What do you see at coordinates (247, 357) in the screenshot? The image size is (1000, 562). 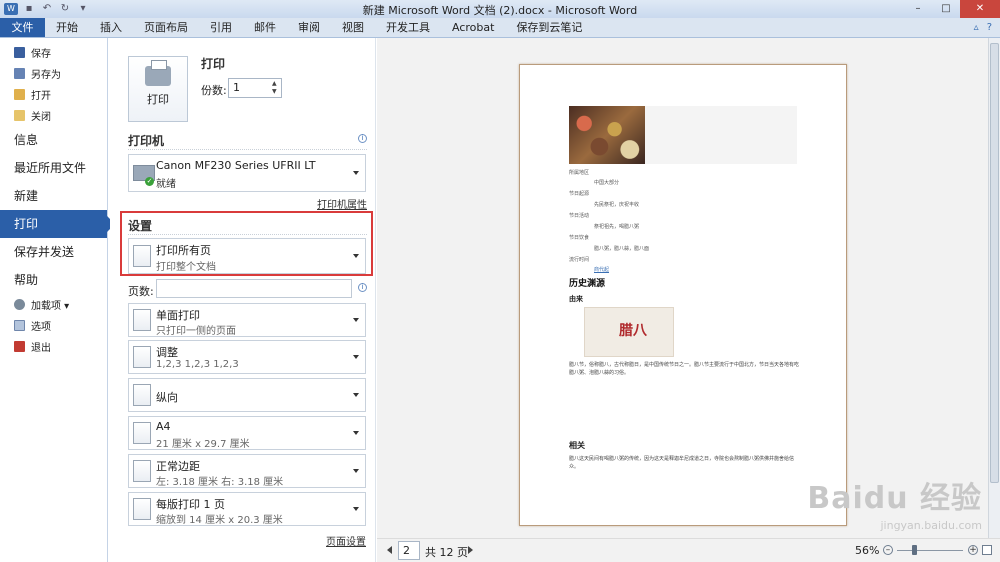 I see `collate-dropdown: 调整 1,2,3 1,2,3 1,2,3` at bounding box center [247, 357].